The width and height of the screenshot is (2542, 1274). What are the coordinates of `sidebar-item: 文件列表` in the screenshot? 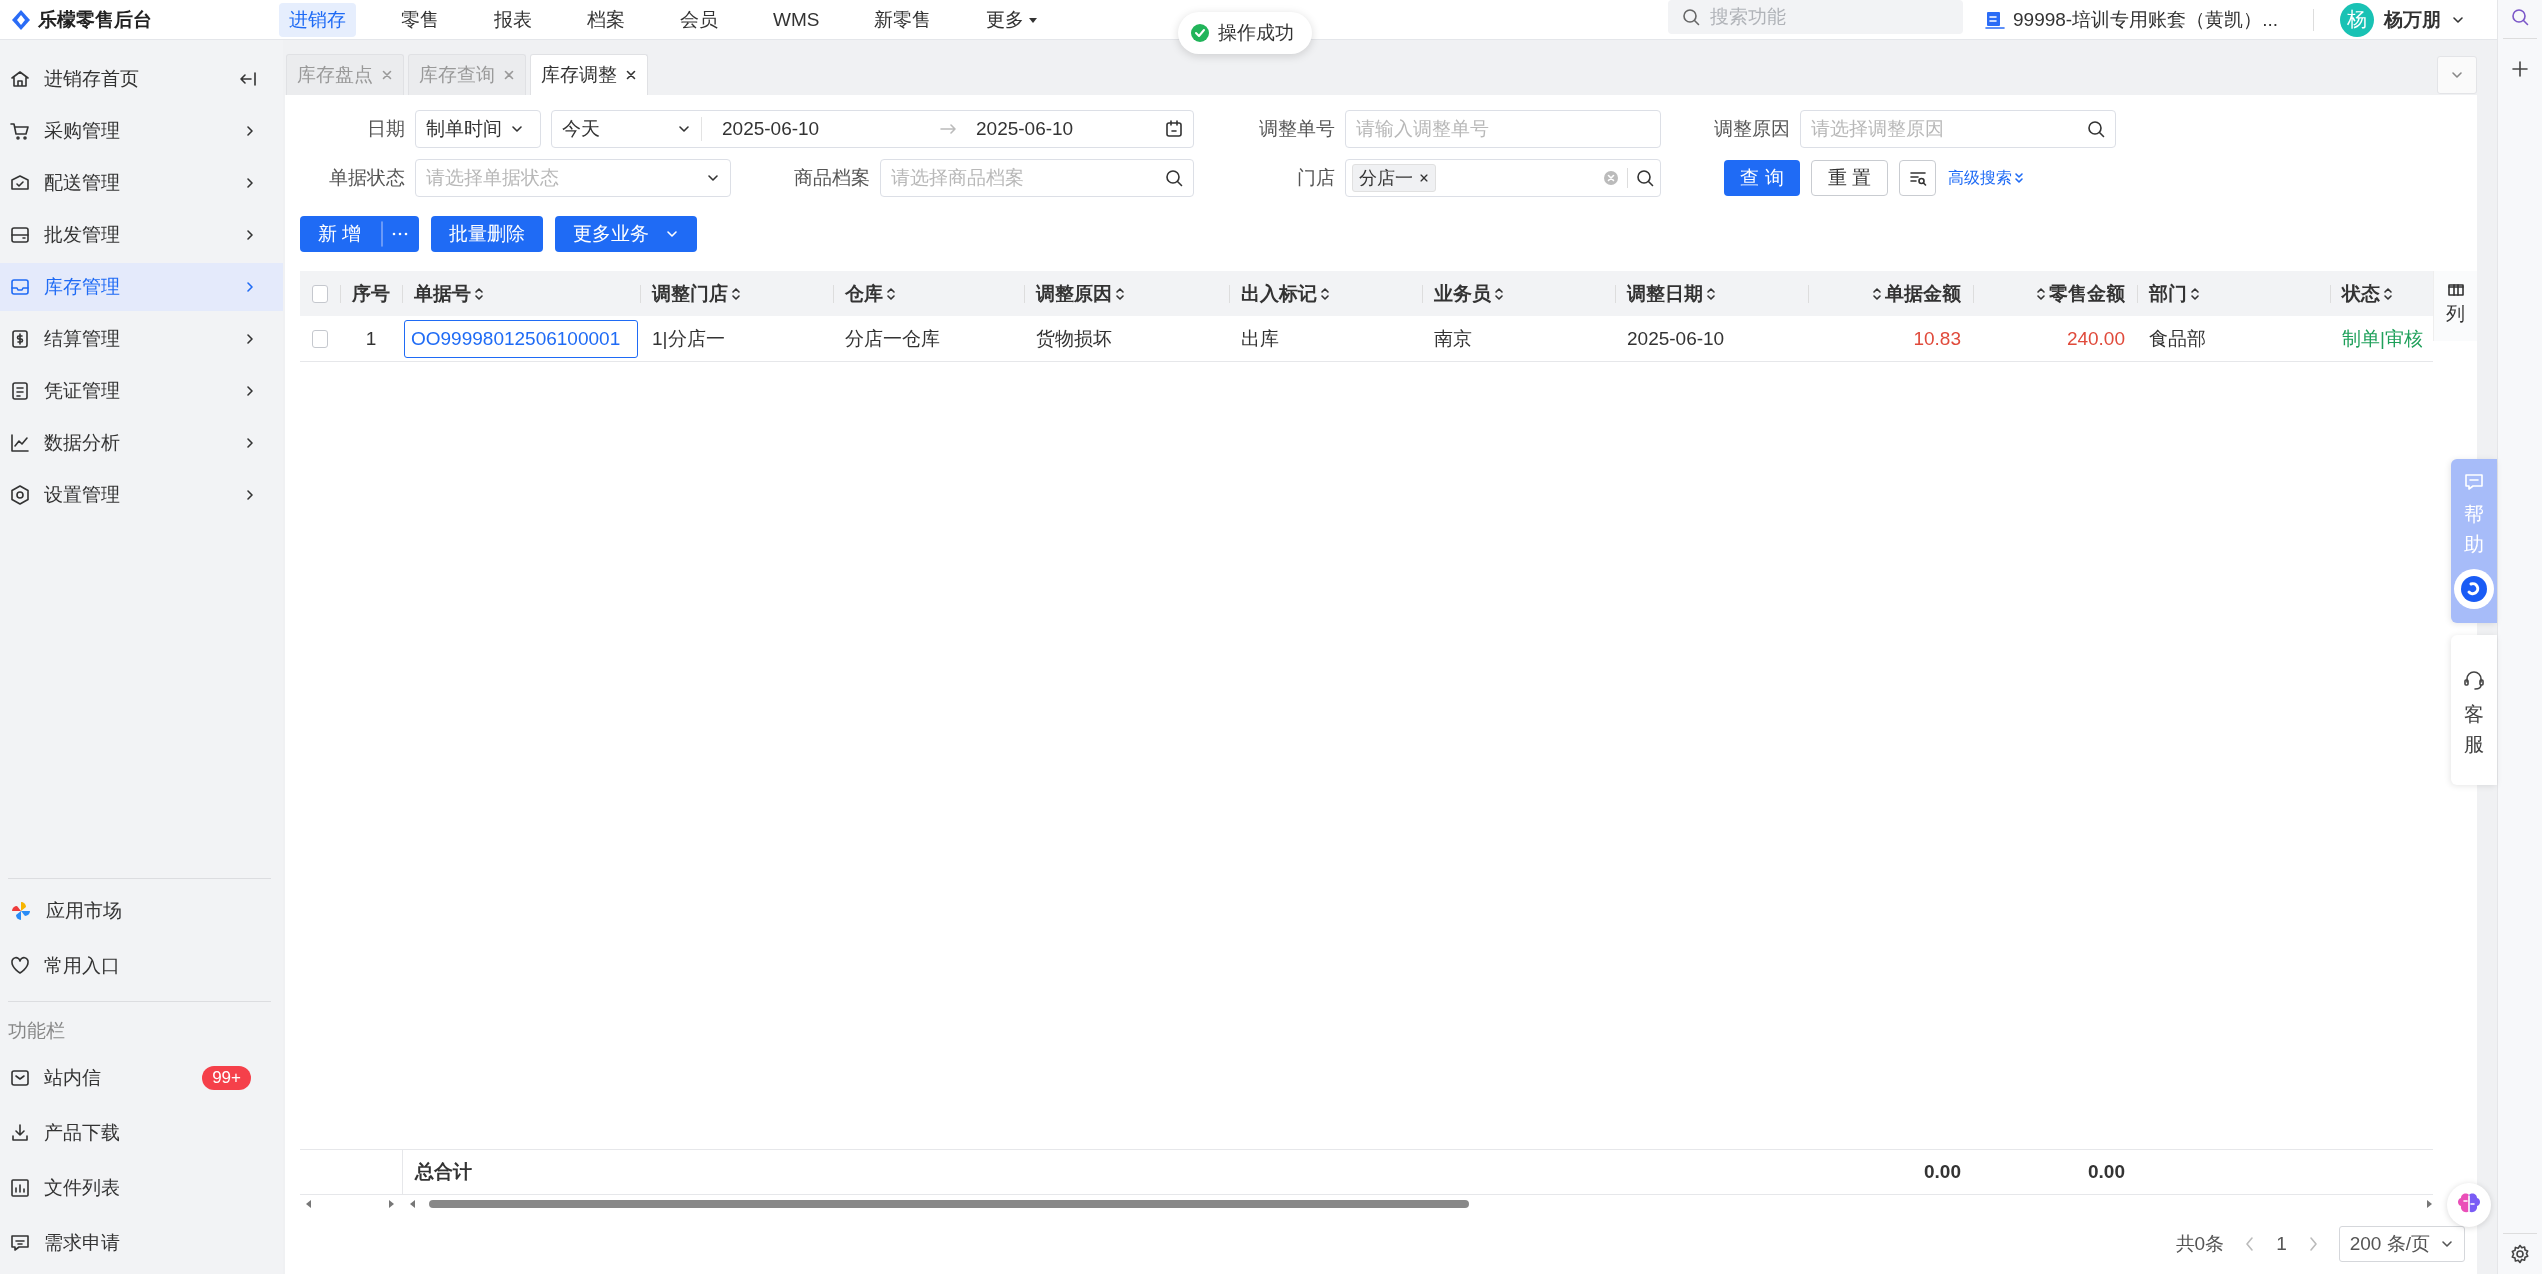 It's located at (141, 1188).